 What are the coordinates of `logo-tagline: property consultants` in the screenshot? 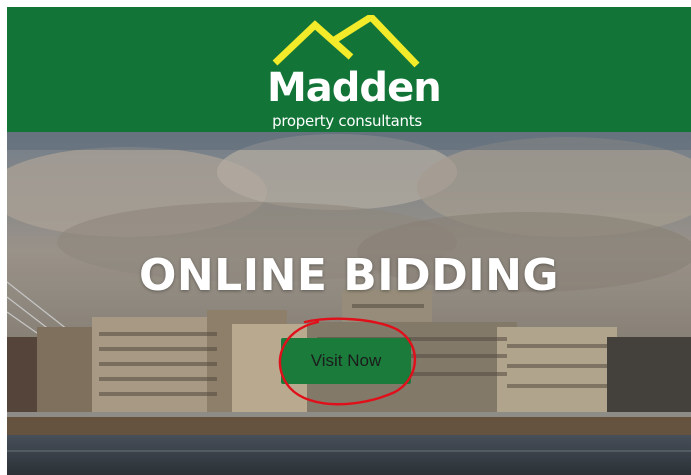 It's located at (347, 121).